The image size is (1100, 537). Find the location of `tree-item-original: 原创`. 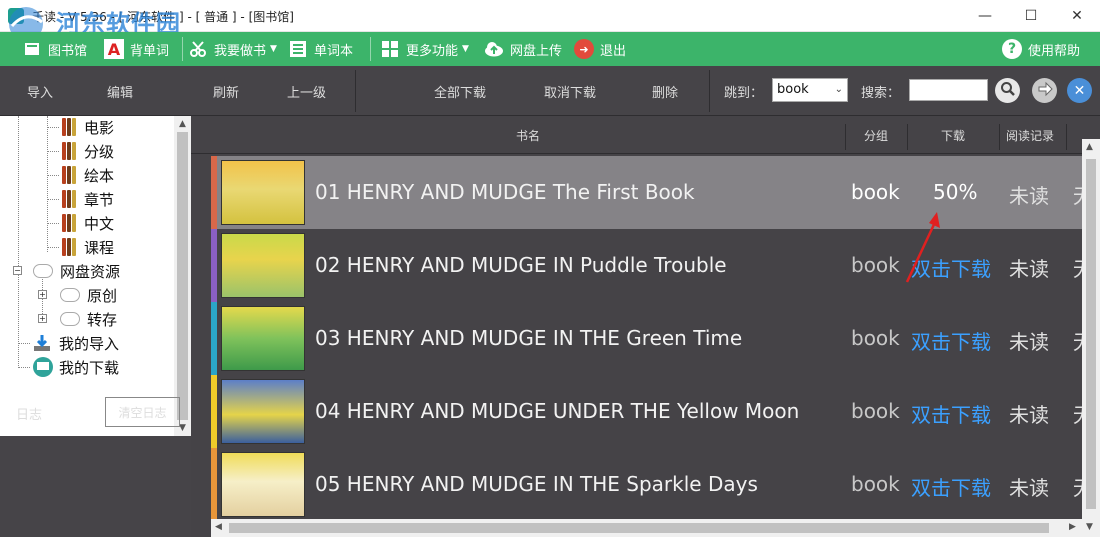

tree-item-original: 原创 is located at coordinates (88, 295).